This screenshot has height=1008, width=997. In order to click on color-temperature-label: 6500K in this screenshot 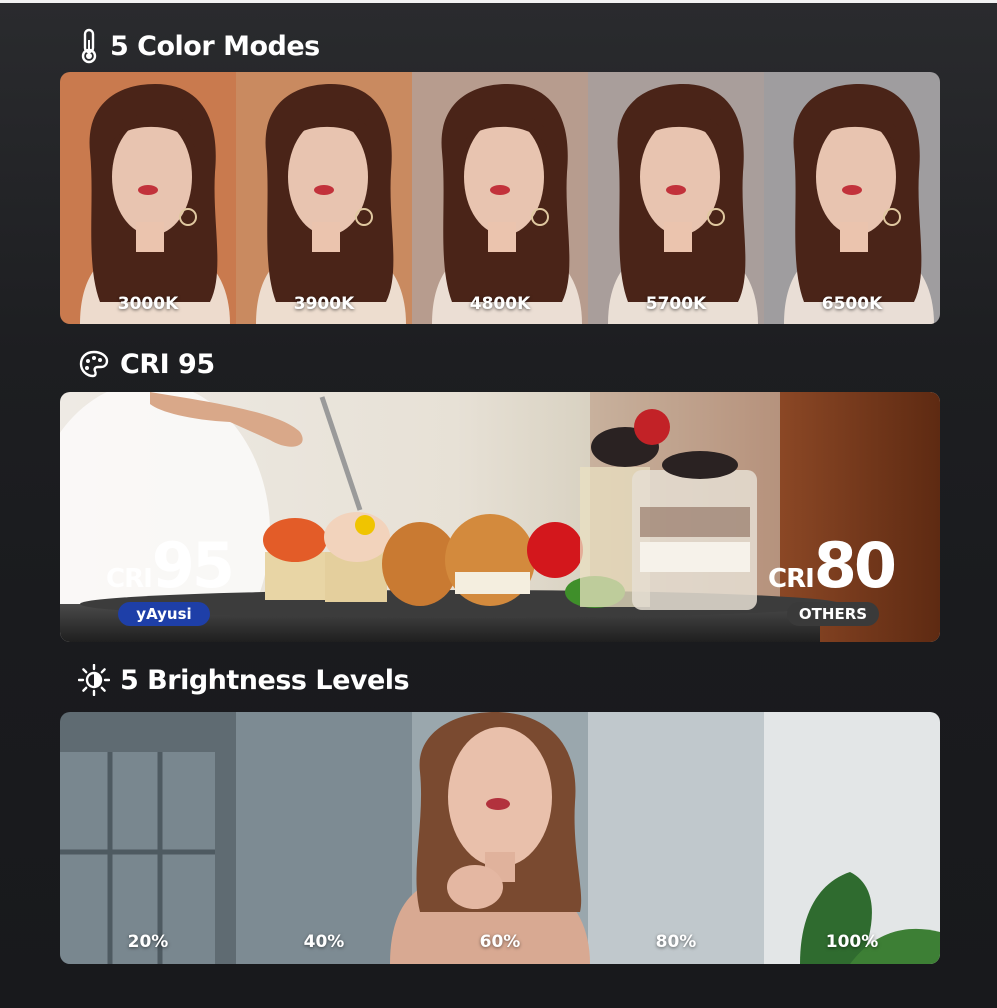, I will do `click(852, 304)`.